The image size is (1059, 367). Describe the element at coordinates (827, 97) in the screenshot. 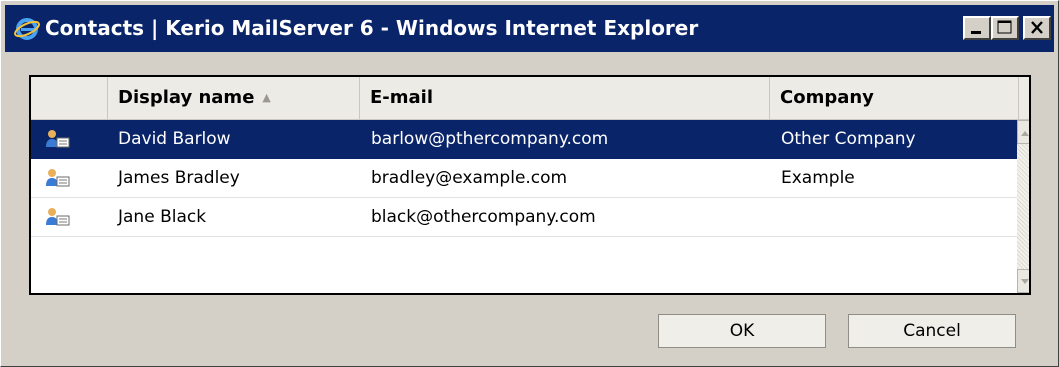

I see `column-header-label: Company` at that location.